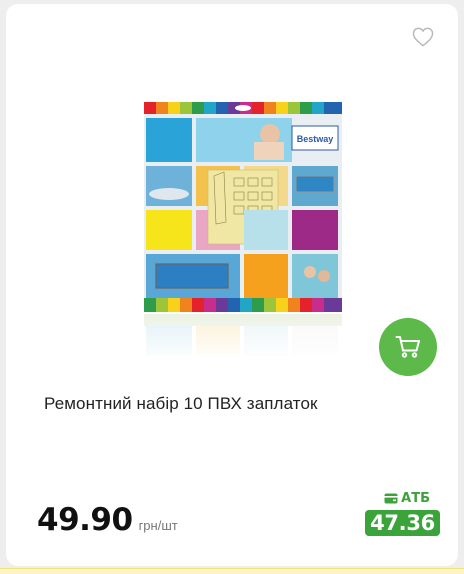 Image resolution: width=464 pixels, height=574 pixels. I want to click on heart-outline-icon, so click(423, 37).